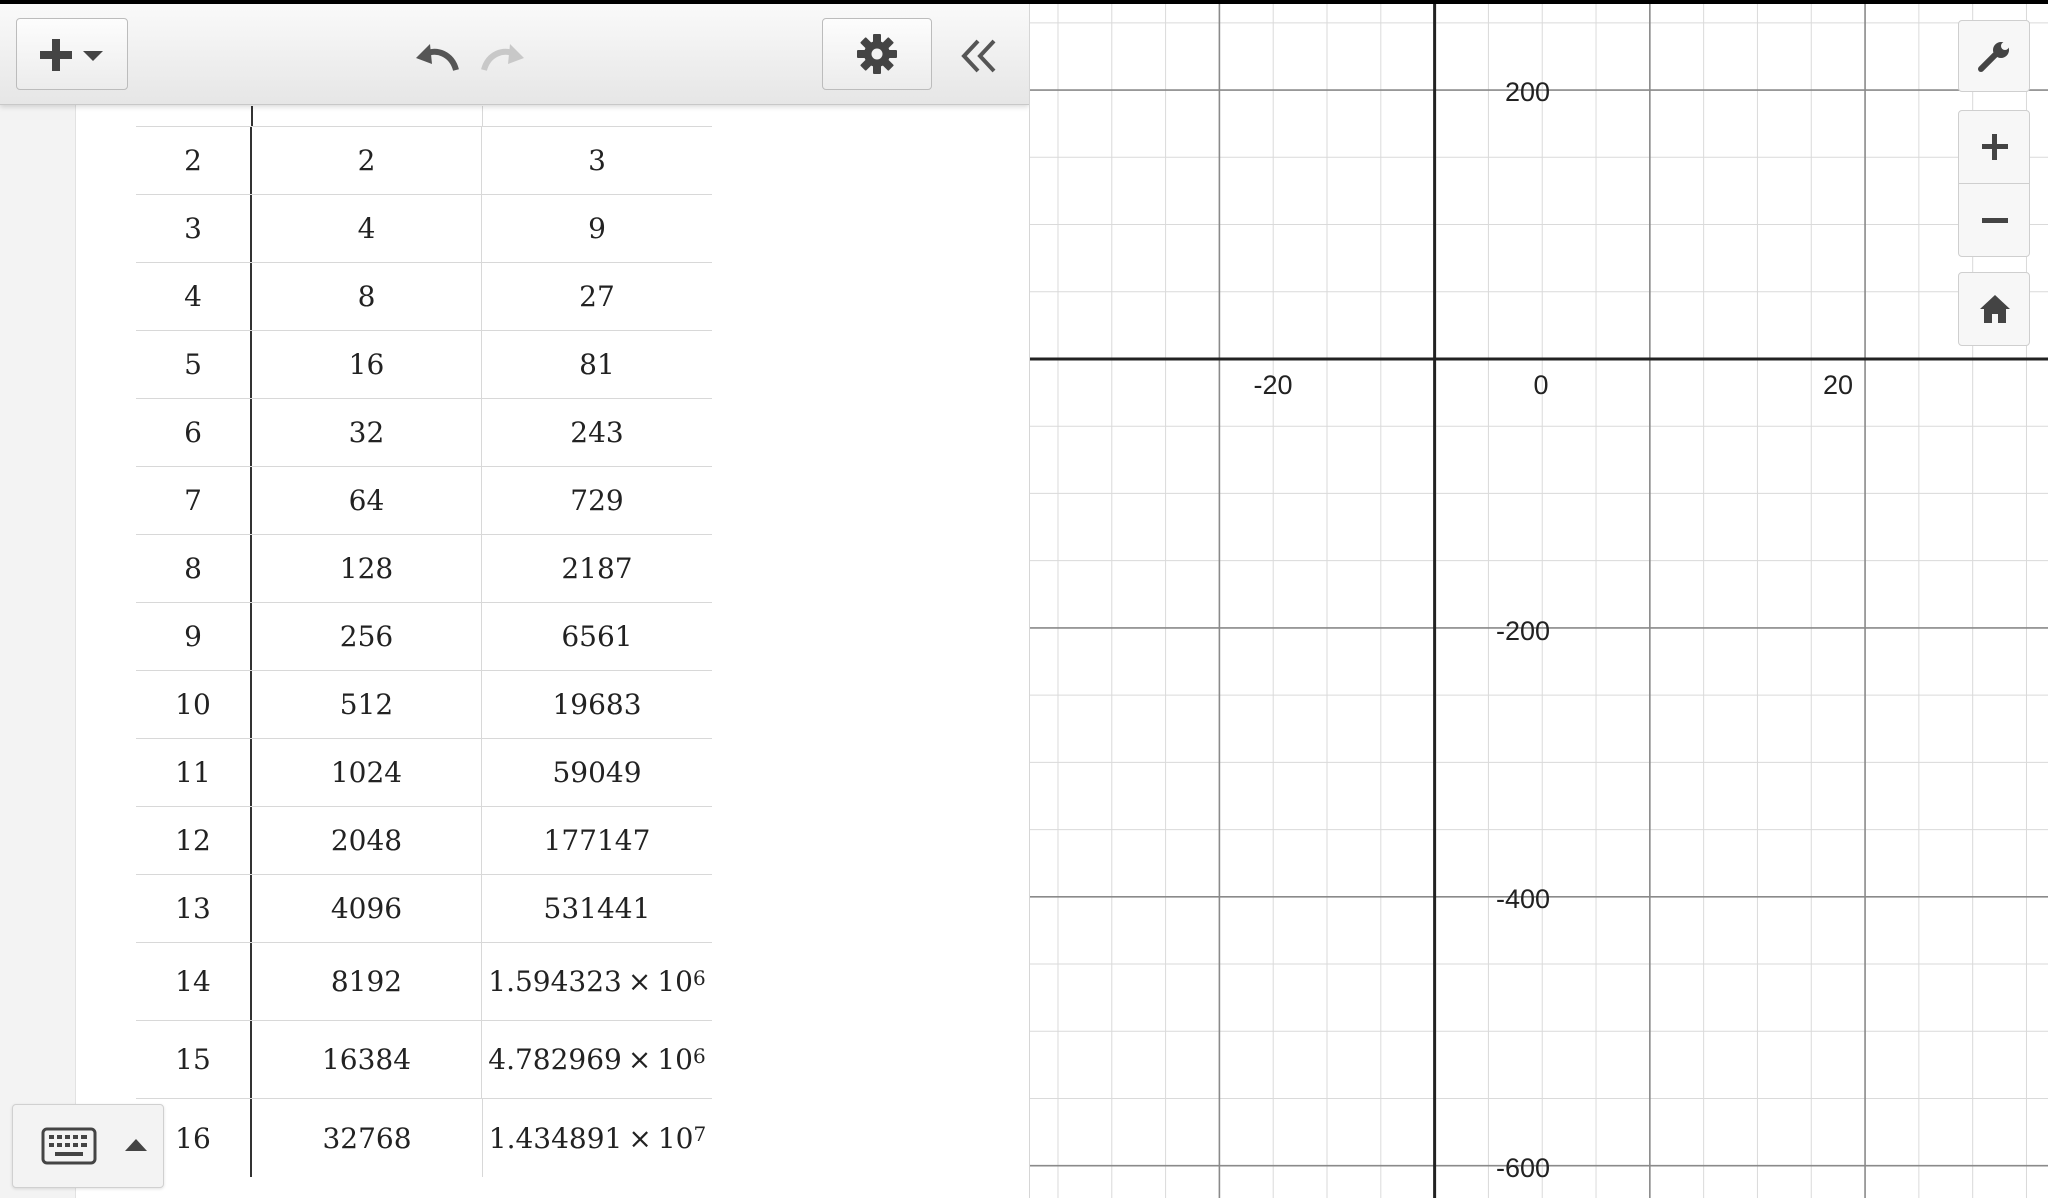  What do you see at coordinates (1523, 631) in the screenshot?
I see `y-tick-label: -200` at bounding box center [1523, 631].